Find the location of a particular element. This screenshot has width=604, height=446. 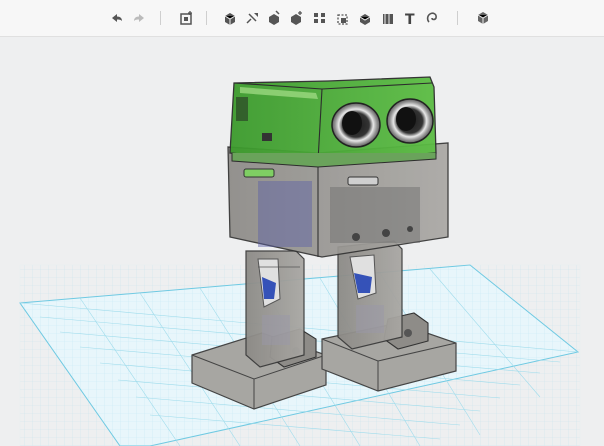

material-icon is located at coordinates (431, 17).